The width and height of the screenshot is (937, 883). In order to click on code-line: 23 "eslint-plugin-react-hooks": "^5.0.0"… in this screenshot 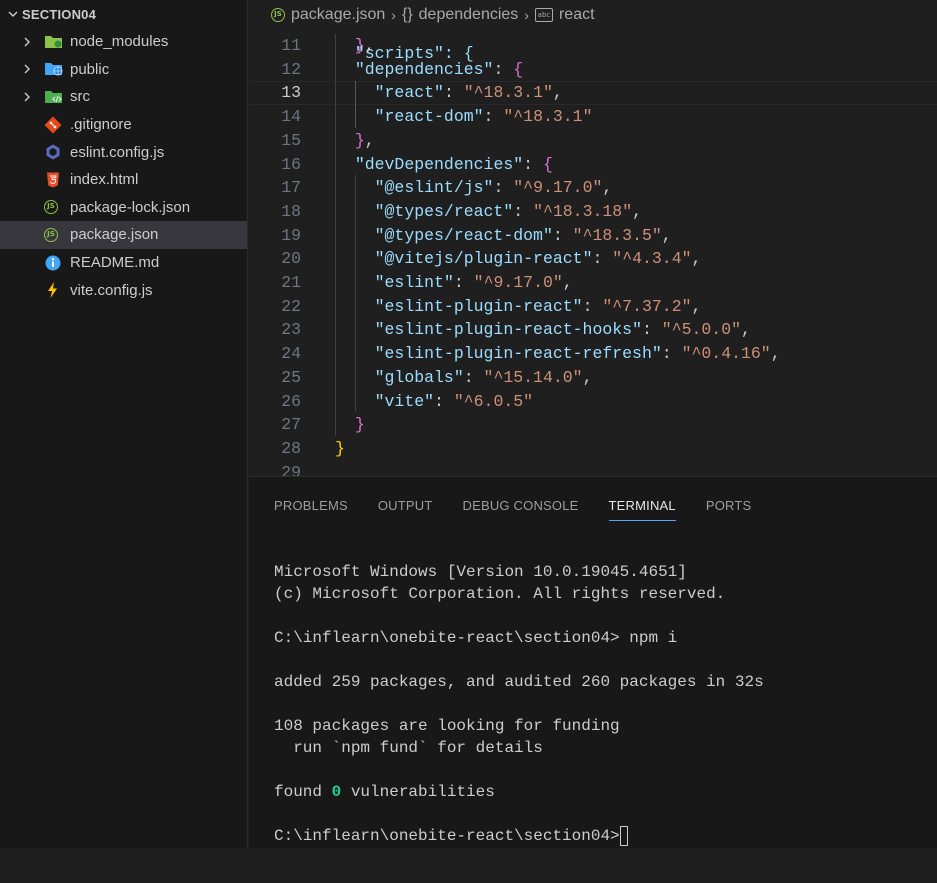, I will do `click(593, 330)`.